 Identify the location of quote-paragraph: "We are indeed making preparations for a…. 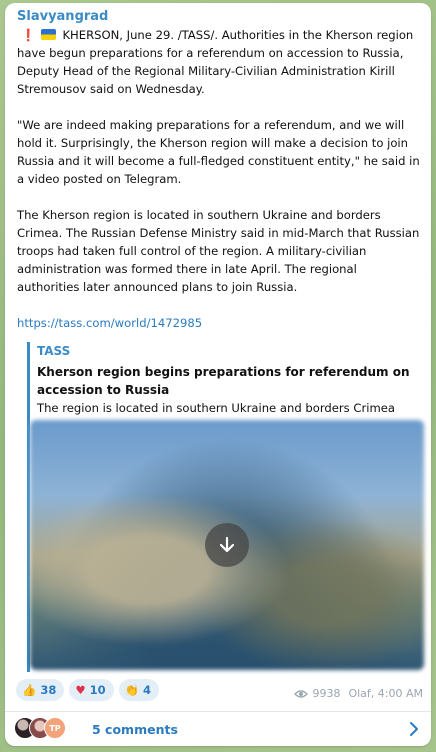
(218, 152).